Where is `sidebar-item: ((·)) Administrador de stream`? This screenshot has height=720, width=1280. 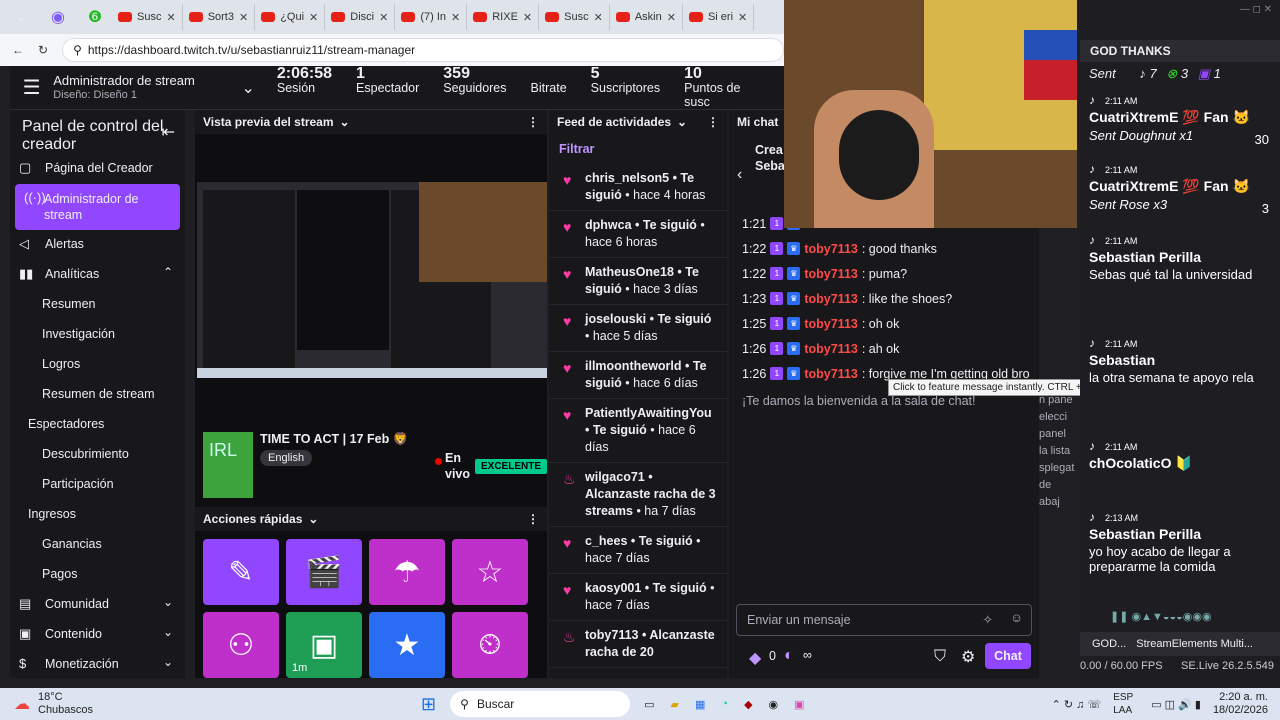 sidebar-item: ((·)) Administrador de stream is located at coordinates (97, 207).